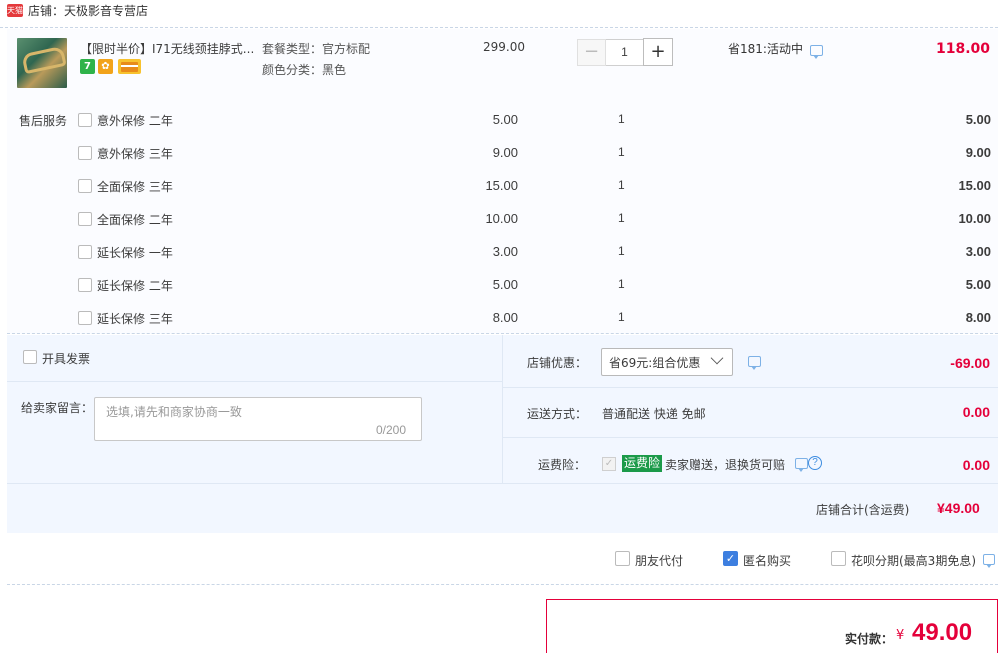 This screenshot has width=998, height=653. What do you see at coordinates (557, 414) in the screenshot?
I see `shipping-method-label: 运送方式：` at bounding box center [557, 414].